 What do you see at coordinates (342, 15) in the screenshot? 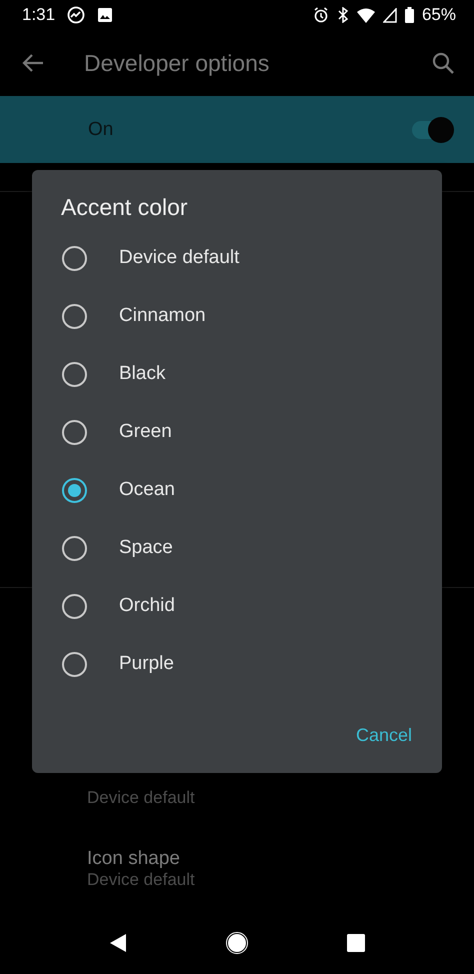
I see `bluetooth-icon` at bounding box center [342, 15].